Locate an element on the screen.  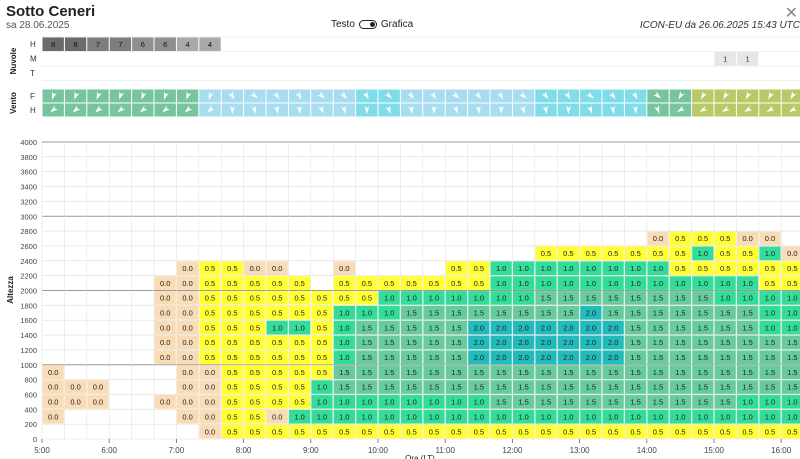
y-tick-label: 1000 is located at coordinates (28, 365).